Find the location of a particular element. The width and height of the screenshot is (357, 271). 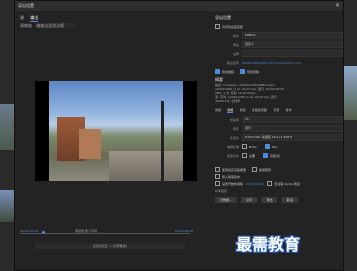

cancel-button: 取消 is located at coordinates (289, 200).